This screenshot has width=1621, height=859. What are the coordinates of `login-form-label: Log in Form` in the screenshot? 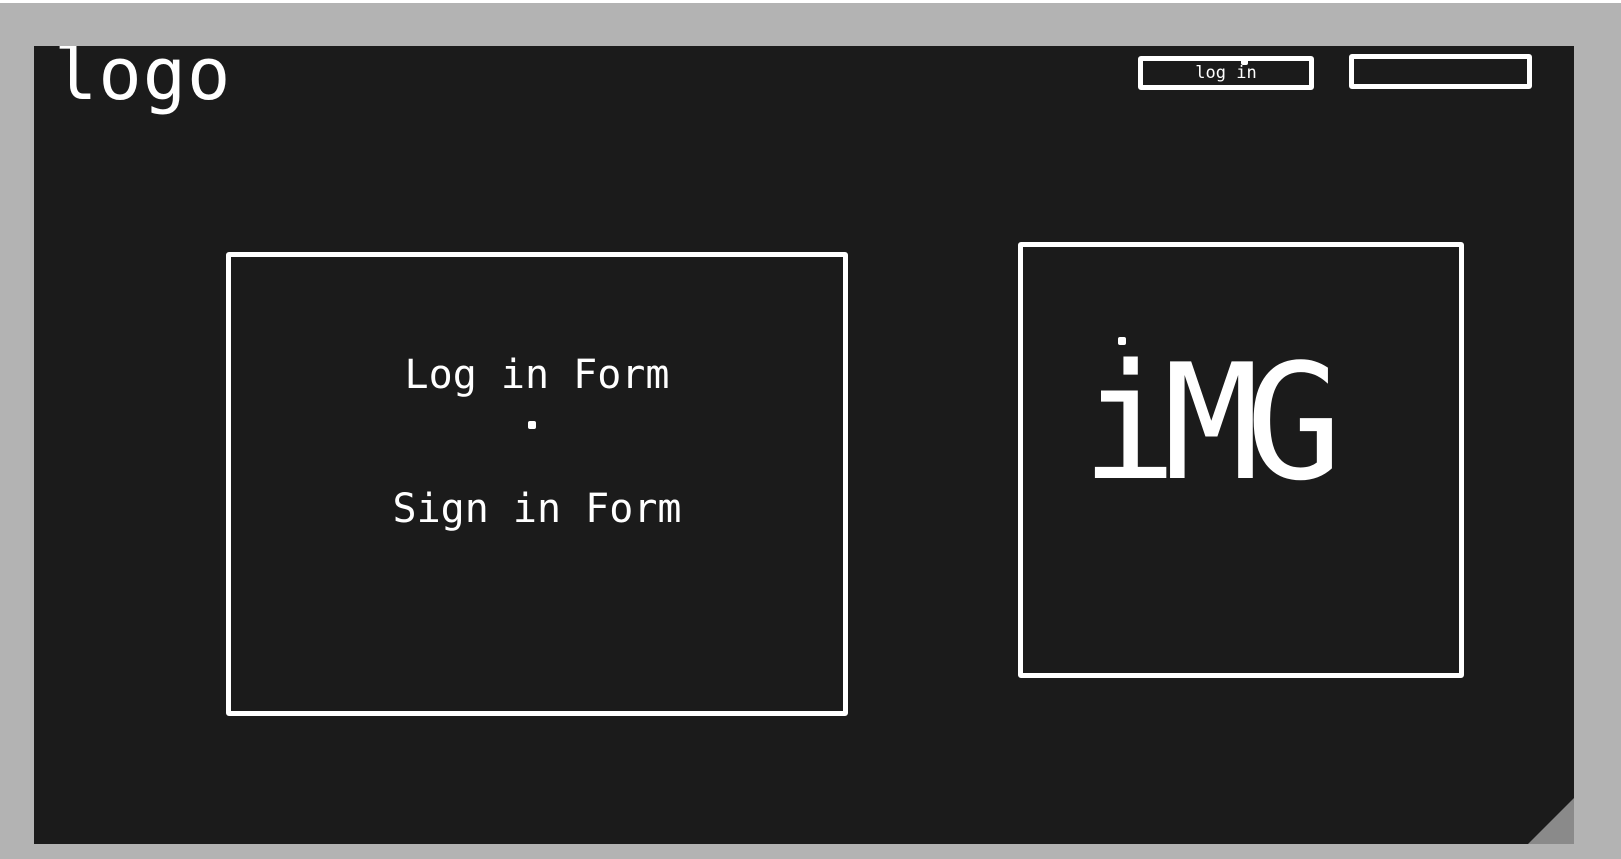 It's located at (537, 375).